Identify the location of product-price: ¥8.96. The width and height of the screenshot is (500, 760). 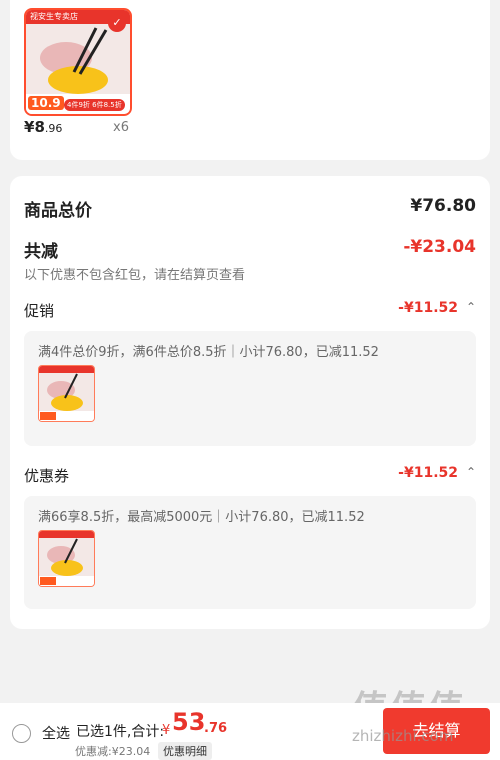
(43, 127).